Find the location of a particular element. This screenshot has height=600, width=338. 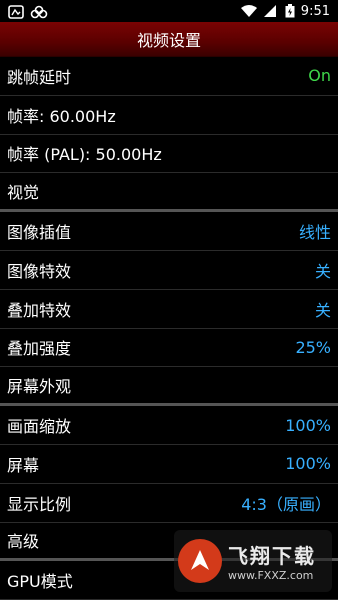

setting-frame-rate: 帧率: 60.00Hz is located at coordinates (169, 115).